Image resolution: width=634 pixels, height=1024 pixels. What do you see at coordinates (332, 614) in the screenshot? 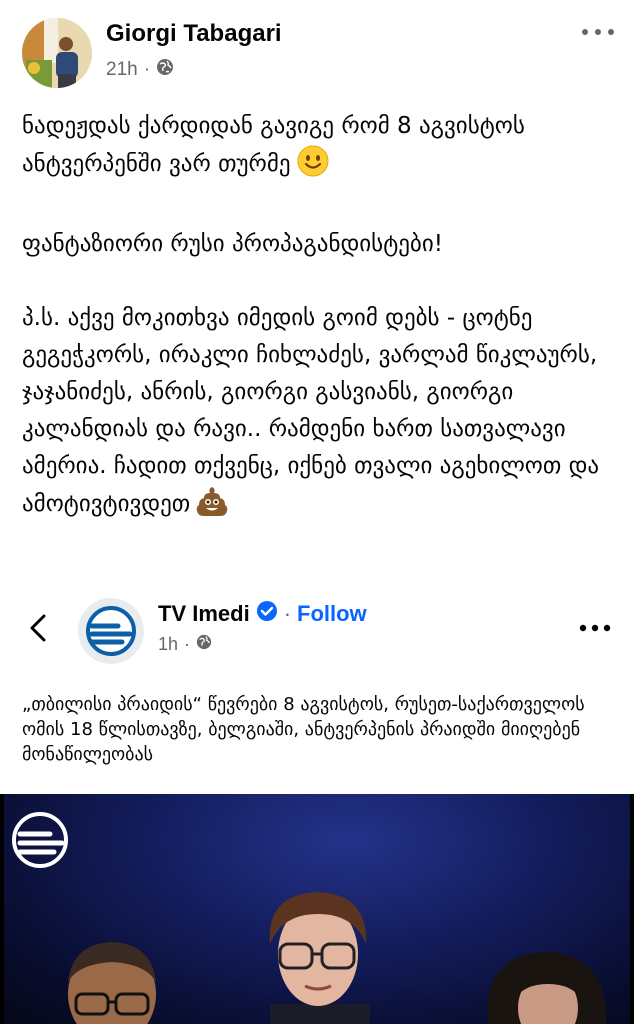
I see `follow-button: Follow` at bounding box center [332, 614].